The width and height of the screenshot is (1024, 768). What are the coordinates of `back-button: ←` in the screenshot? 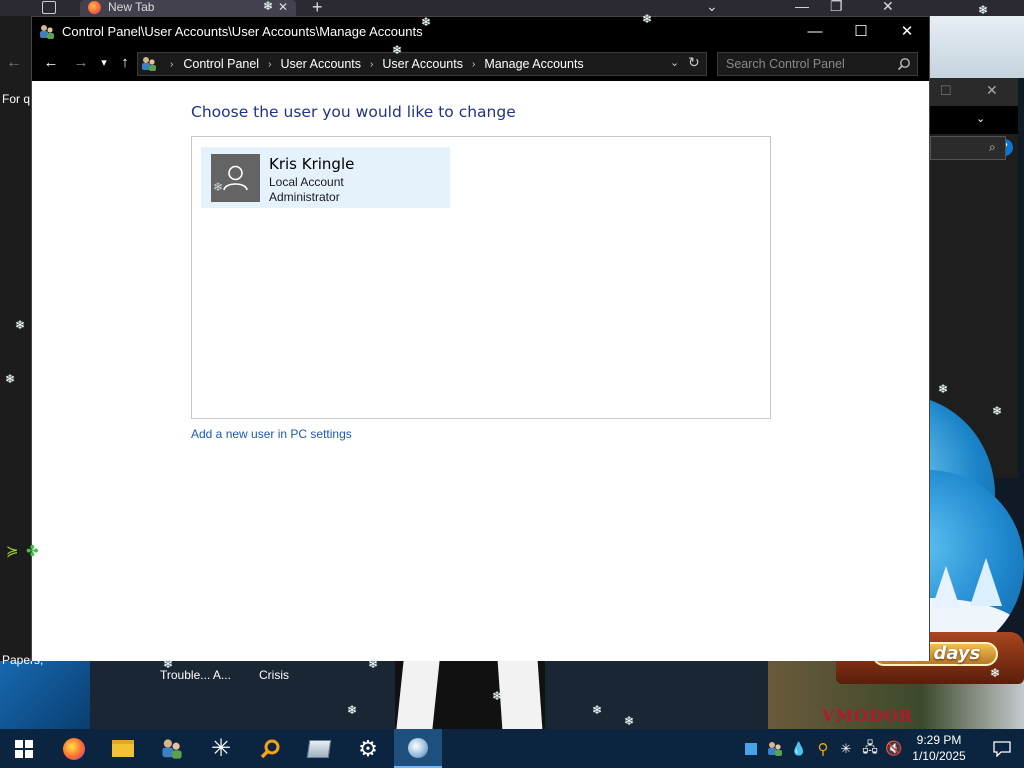 It's located at (51, 63).